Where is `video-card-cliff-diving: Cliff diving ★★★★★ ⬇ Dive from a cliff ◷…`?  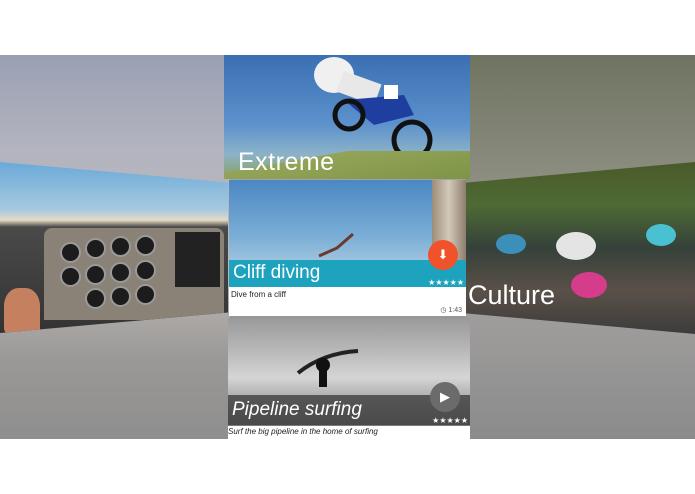
video-card-cliff-diving: Cliff diving ★★★★★ ⬇ Dive from a cliff ◷… is located at coordinates (347, 248).